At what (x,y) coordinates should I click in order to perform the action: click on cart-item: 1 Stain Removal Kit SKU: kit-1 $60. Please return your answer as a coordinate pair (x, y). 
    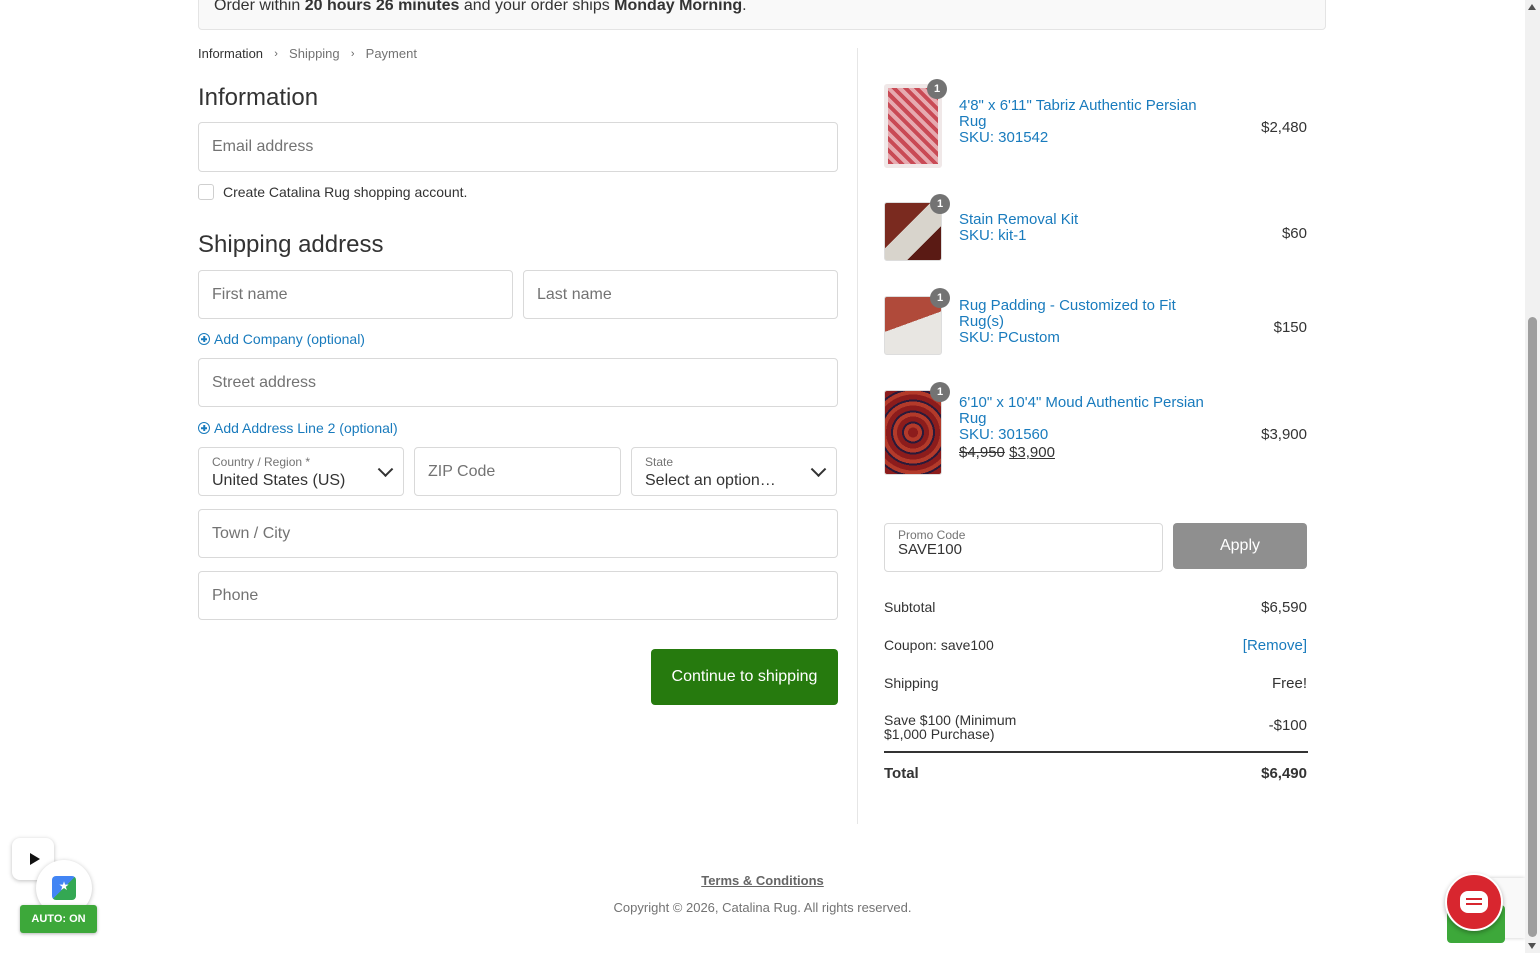
    Looking at the image, I should click on (1095, 228).